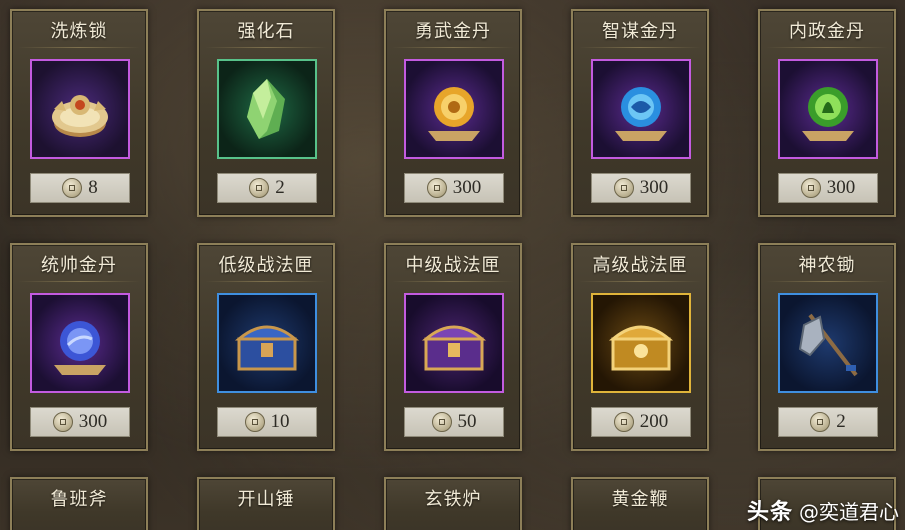 This screenshot has height=530, width=905. Describe the element at coordinates (849, 511) in the screenshot. I see `watermark-author: @奕道君心` at that location.